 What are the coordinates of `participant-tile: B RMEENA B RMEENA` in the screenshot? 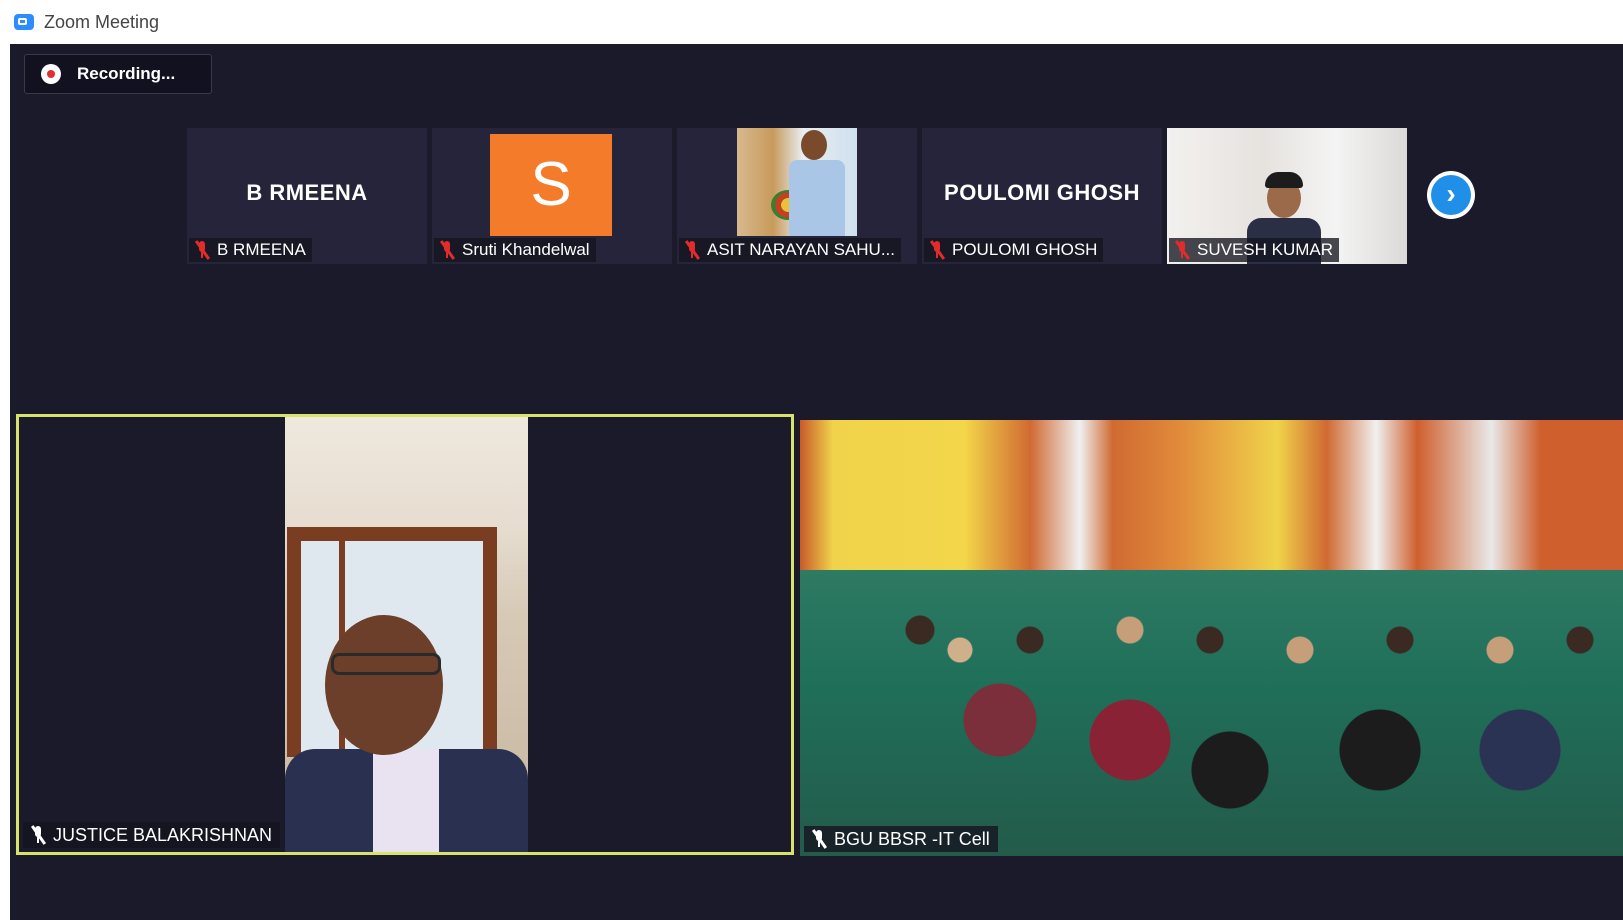 It's located at (307, 196).